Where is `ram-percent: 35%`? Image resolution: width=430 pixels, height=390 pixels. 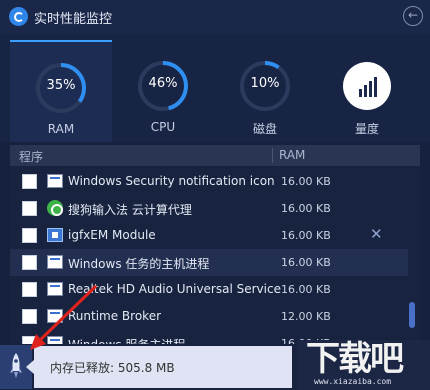
ram-percent: 35% is located at coordinates (61, 85).